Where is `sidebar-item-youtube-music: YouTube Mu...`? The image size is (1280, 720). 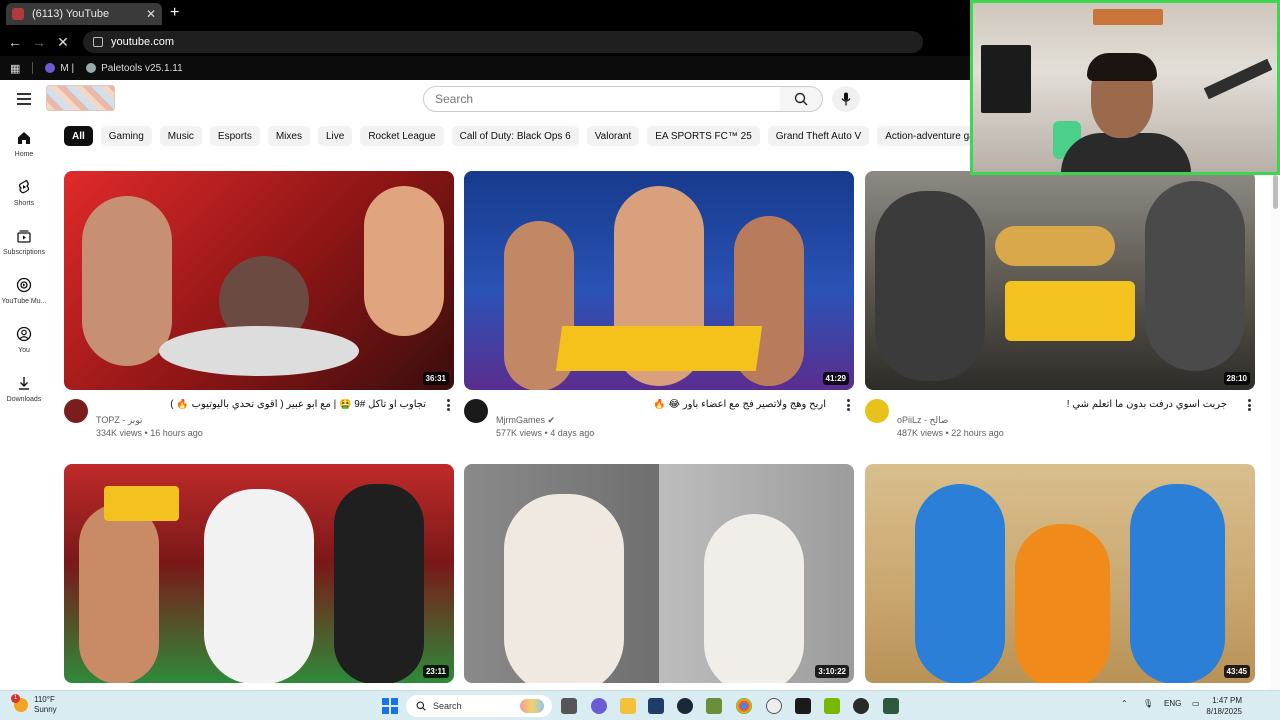
sidebar-item-youtube-music: YouTube Mu... is located at coordinates (24, 289).